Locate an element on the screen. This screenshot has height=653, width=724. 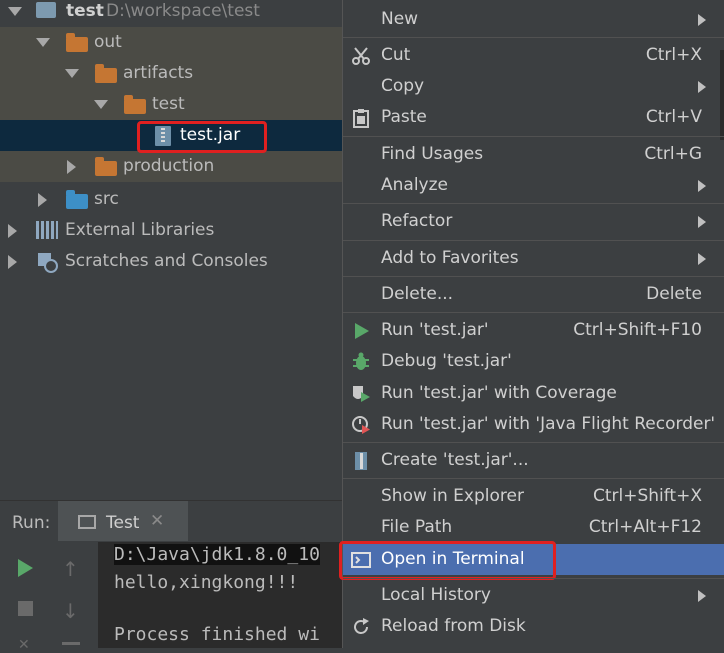
run-icon is located at coordinates (362, 331).